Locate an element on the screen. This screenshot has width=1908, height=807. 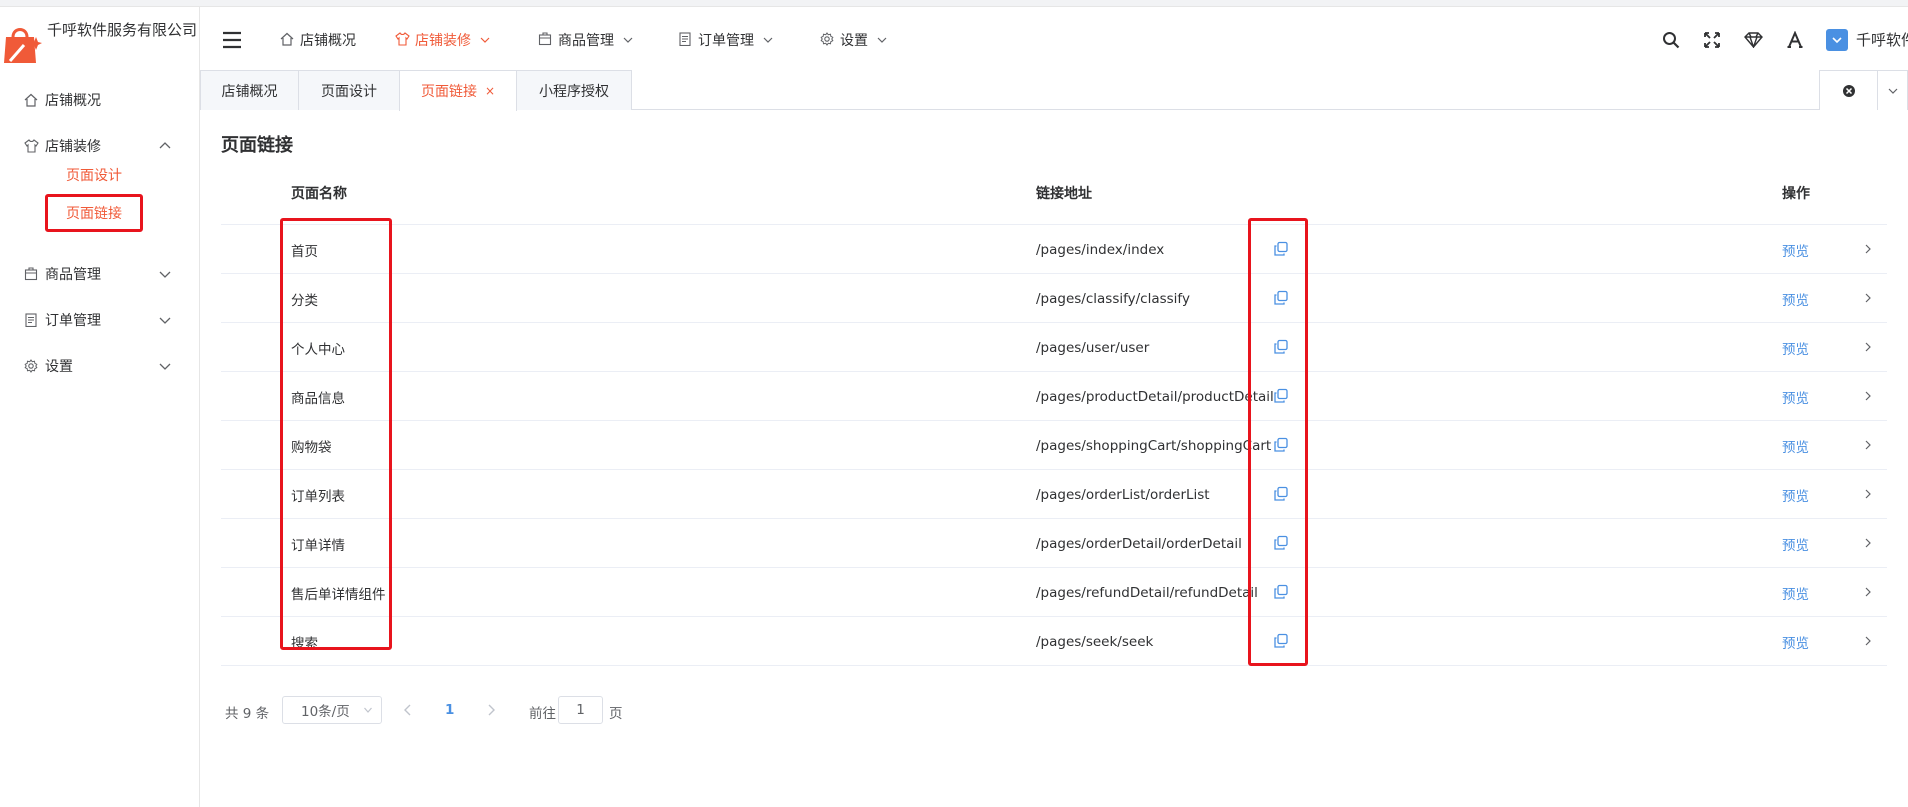
avatar is located at coordinates (1837, 40).